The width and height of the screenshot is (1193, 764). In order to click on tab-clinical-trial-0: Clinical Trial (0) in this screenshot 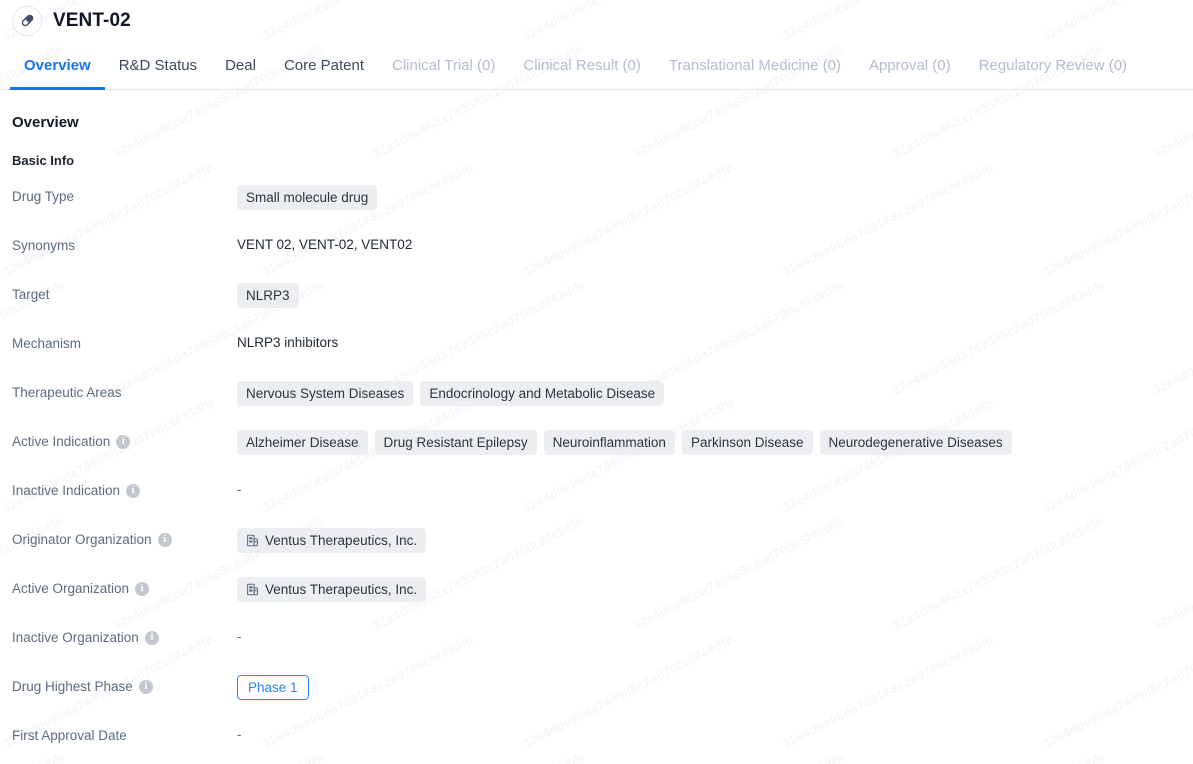, I will do `click(444, 65)`.